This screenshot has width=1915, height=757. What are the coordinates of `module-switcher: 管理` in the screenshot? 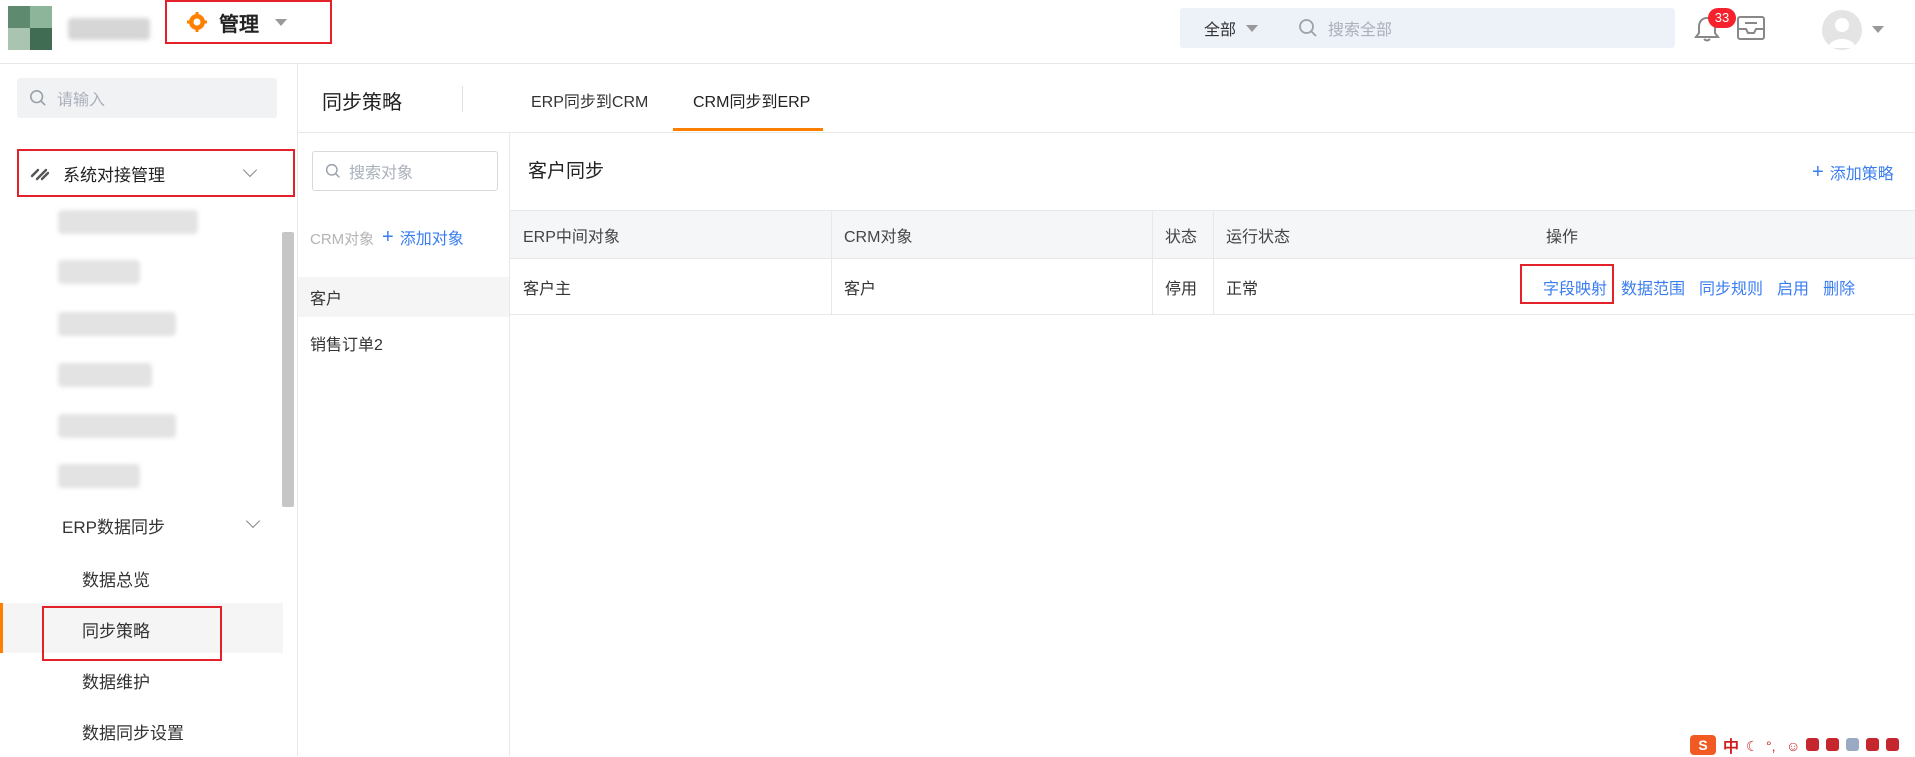 It's located at (248, 22).